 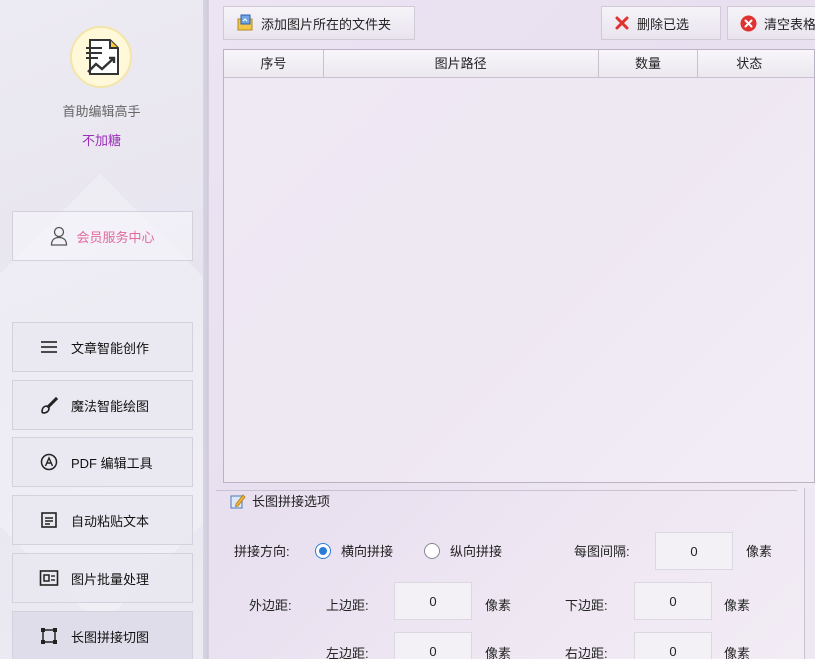 I want to click on user-icon, so click(x=59, y=236).